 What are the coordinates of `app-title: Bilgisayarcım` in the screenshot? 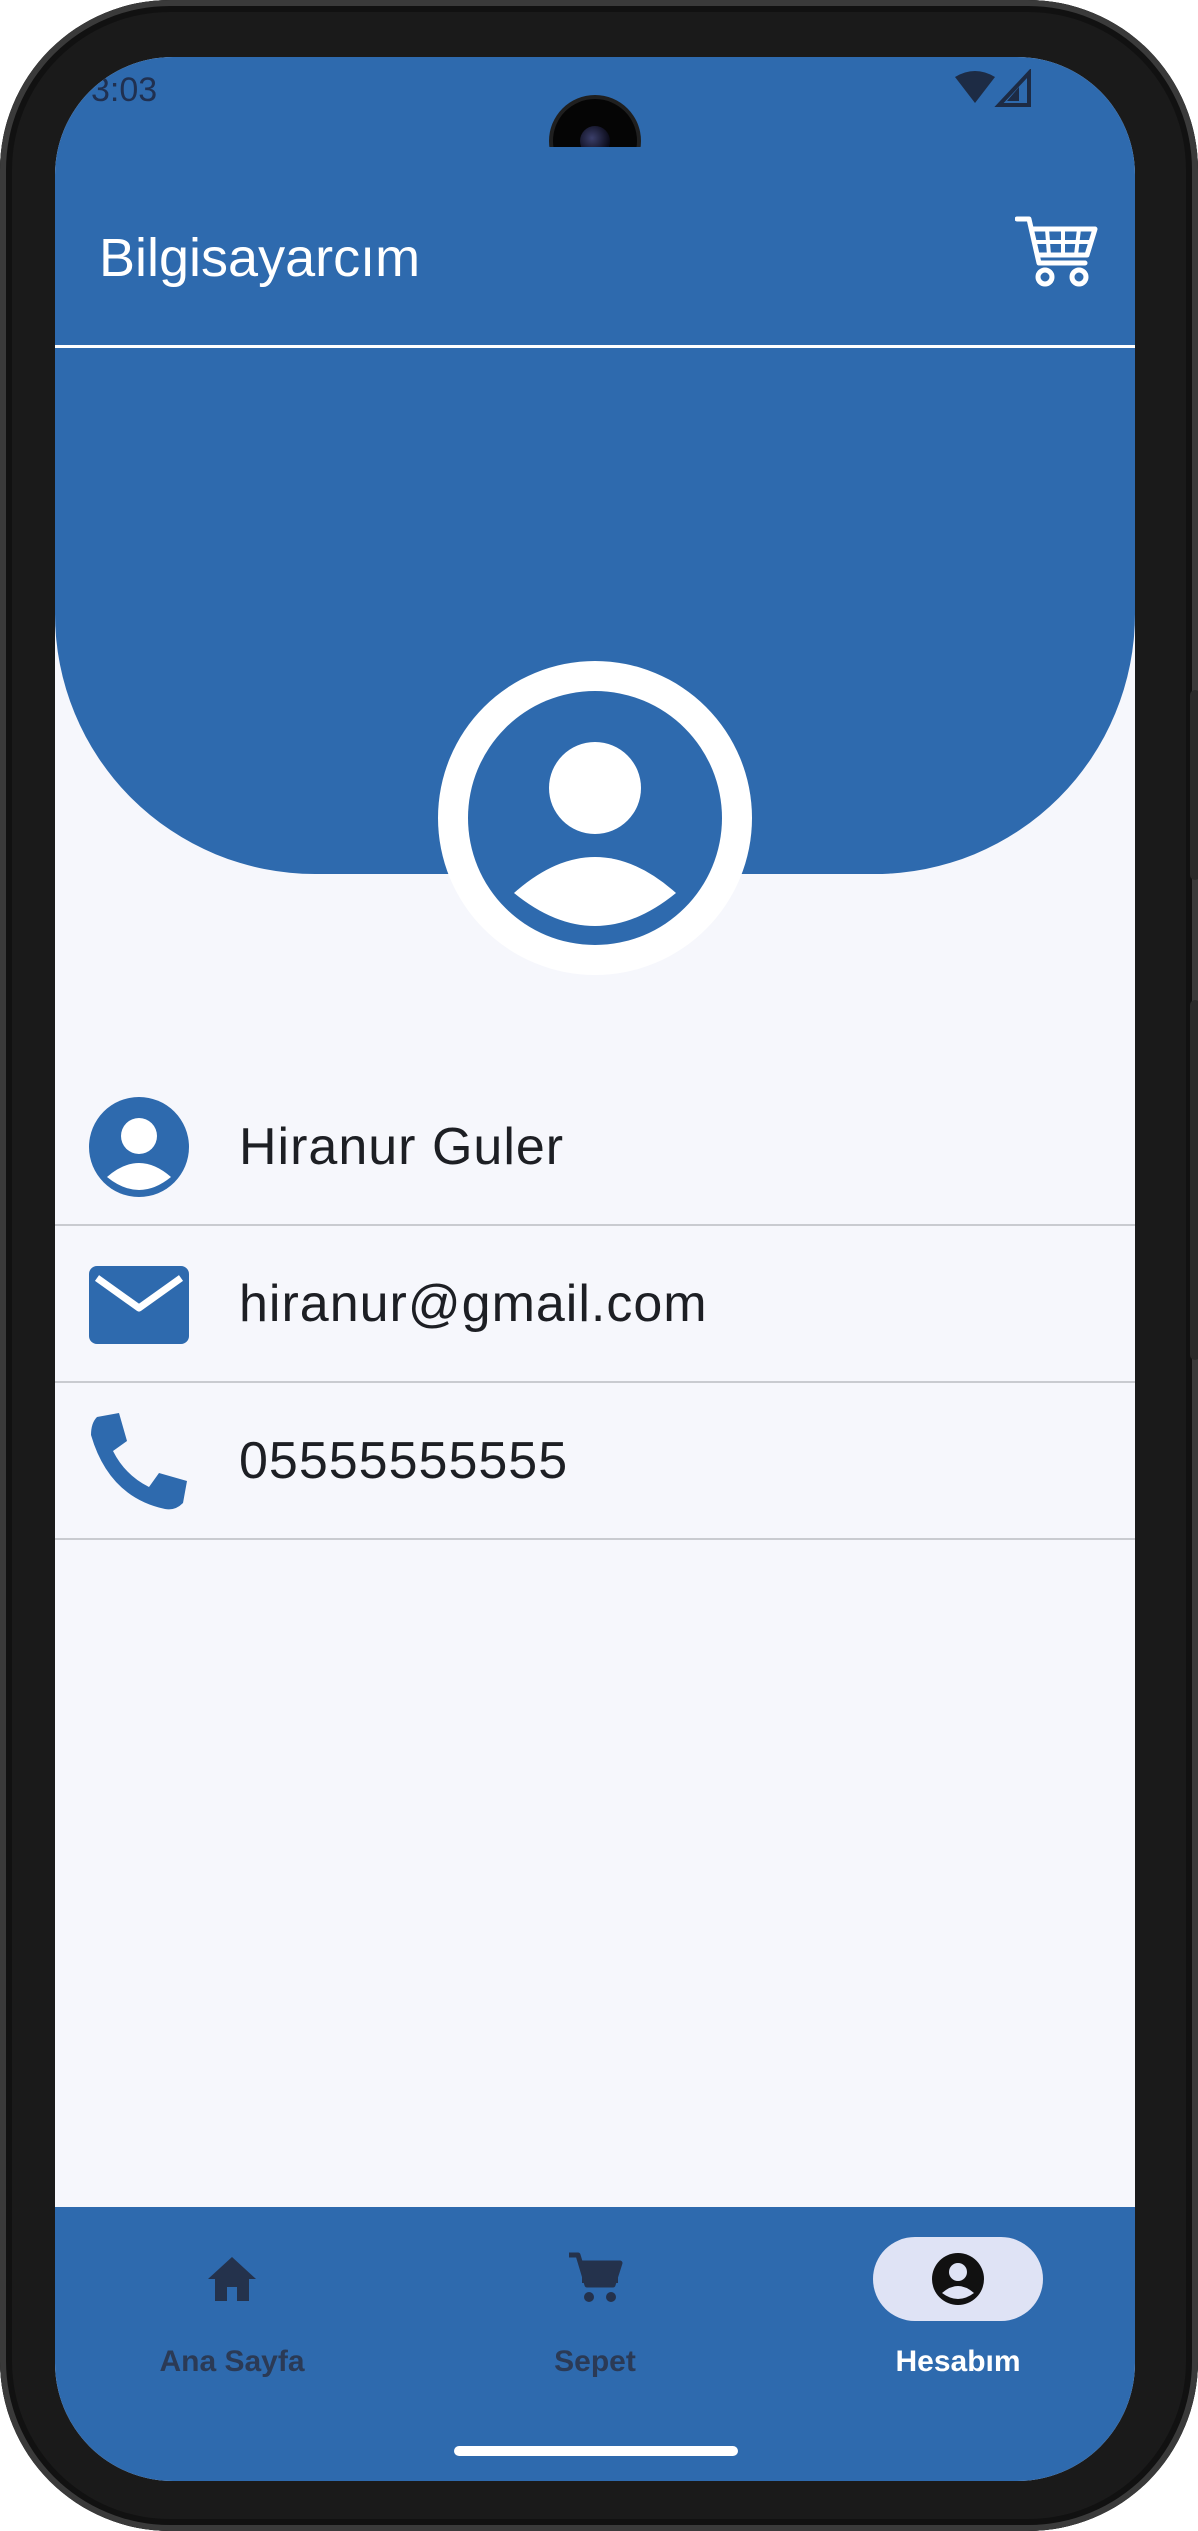 It's located at (260, 258).